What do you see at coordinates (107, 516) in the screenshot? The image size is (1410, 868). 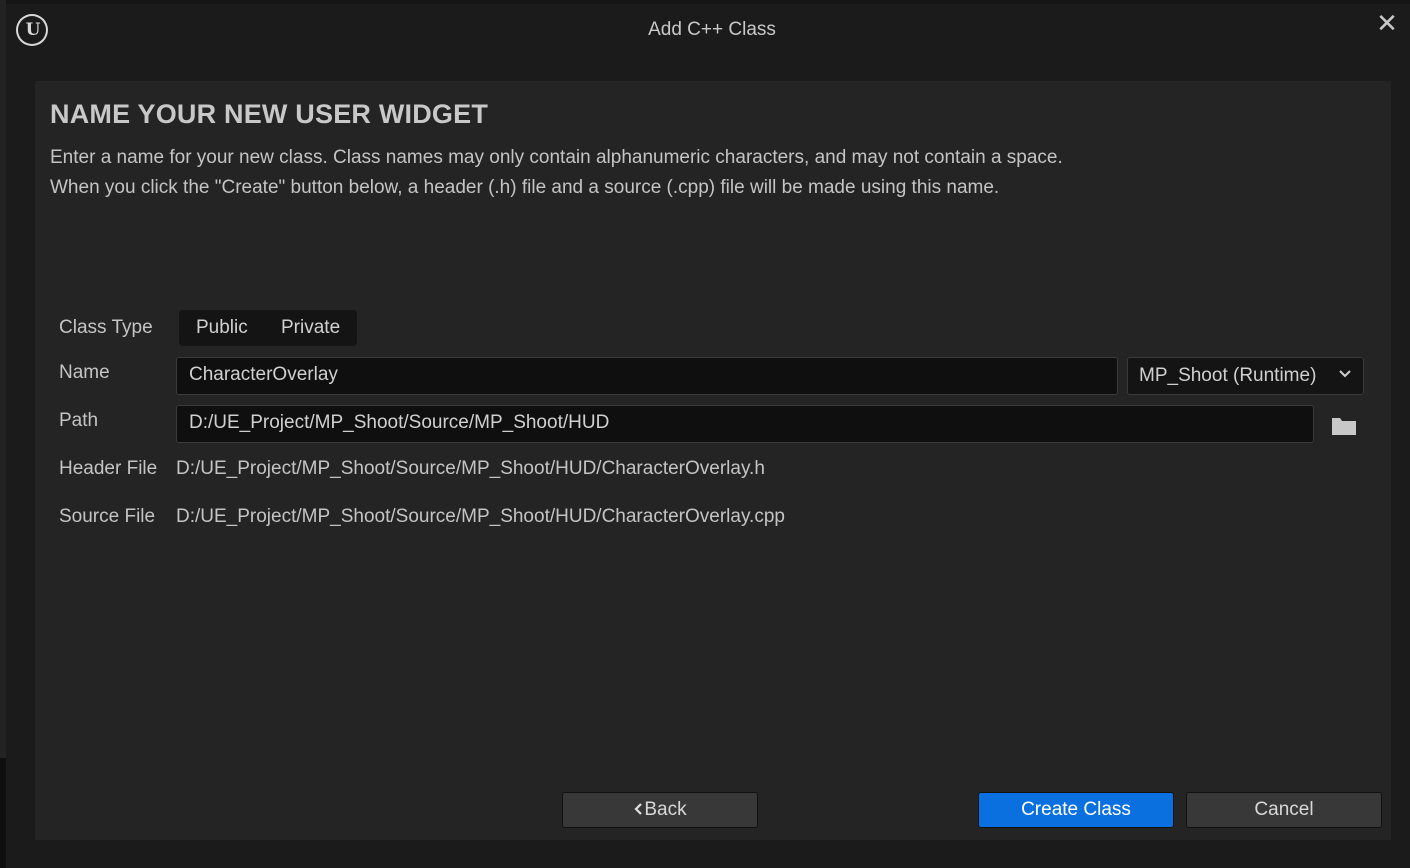 I see `source-file-label: Source File` at bounding box center [107, 516].